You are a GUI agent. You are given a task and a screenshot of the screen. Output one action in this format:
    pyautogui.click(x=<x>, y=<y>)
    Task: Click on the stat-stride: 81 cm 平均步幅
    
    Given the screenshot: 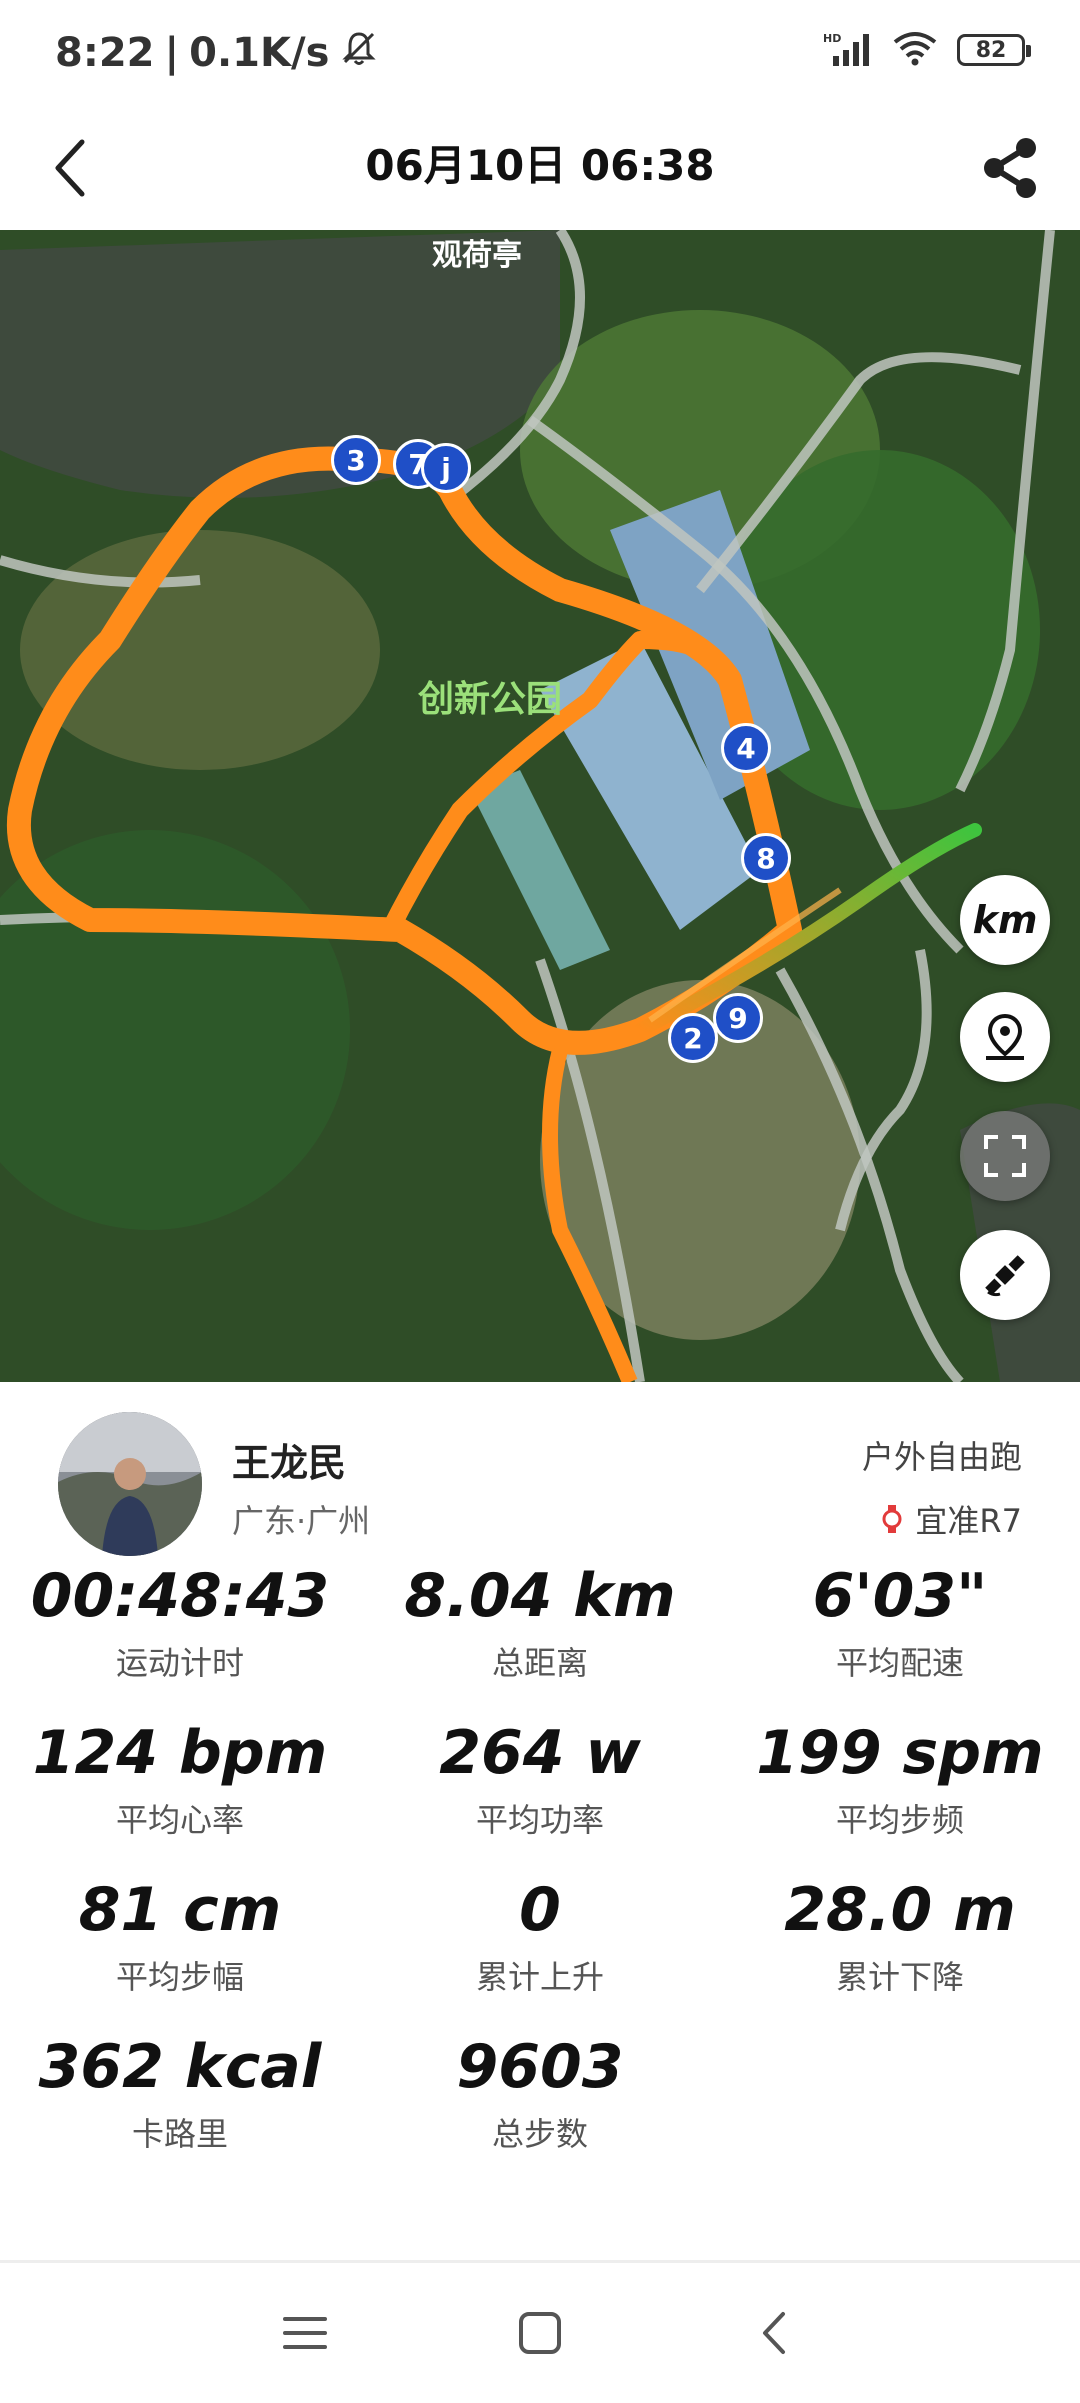 What is the action you would take?
    pyautogui.click(x=180, y=1936)
    